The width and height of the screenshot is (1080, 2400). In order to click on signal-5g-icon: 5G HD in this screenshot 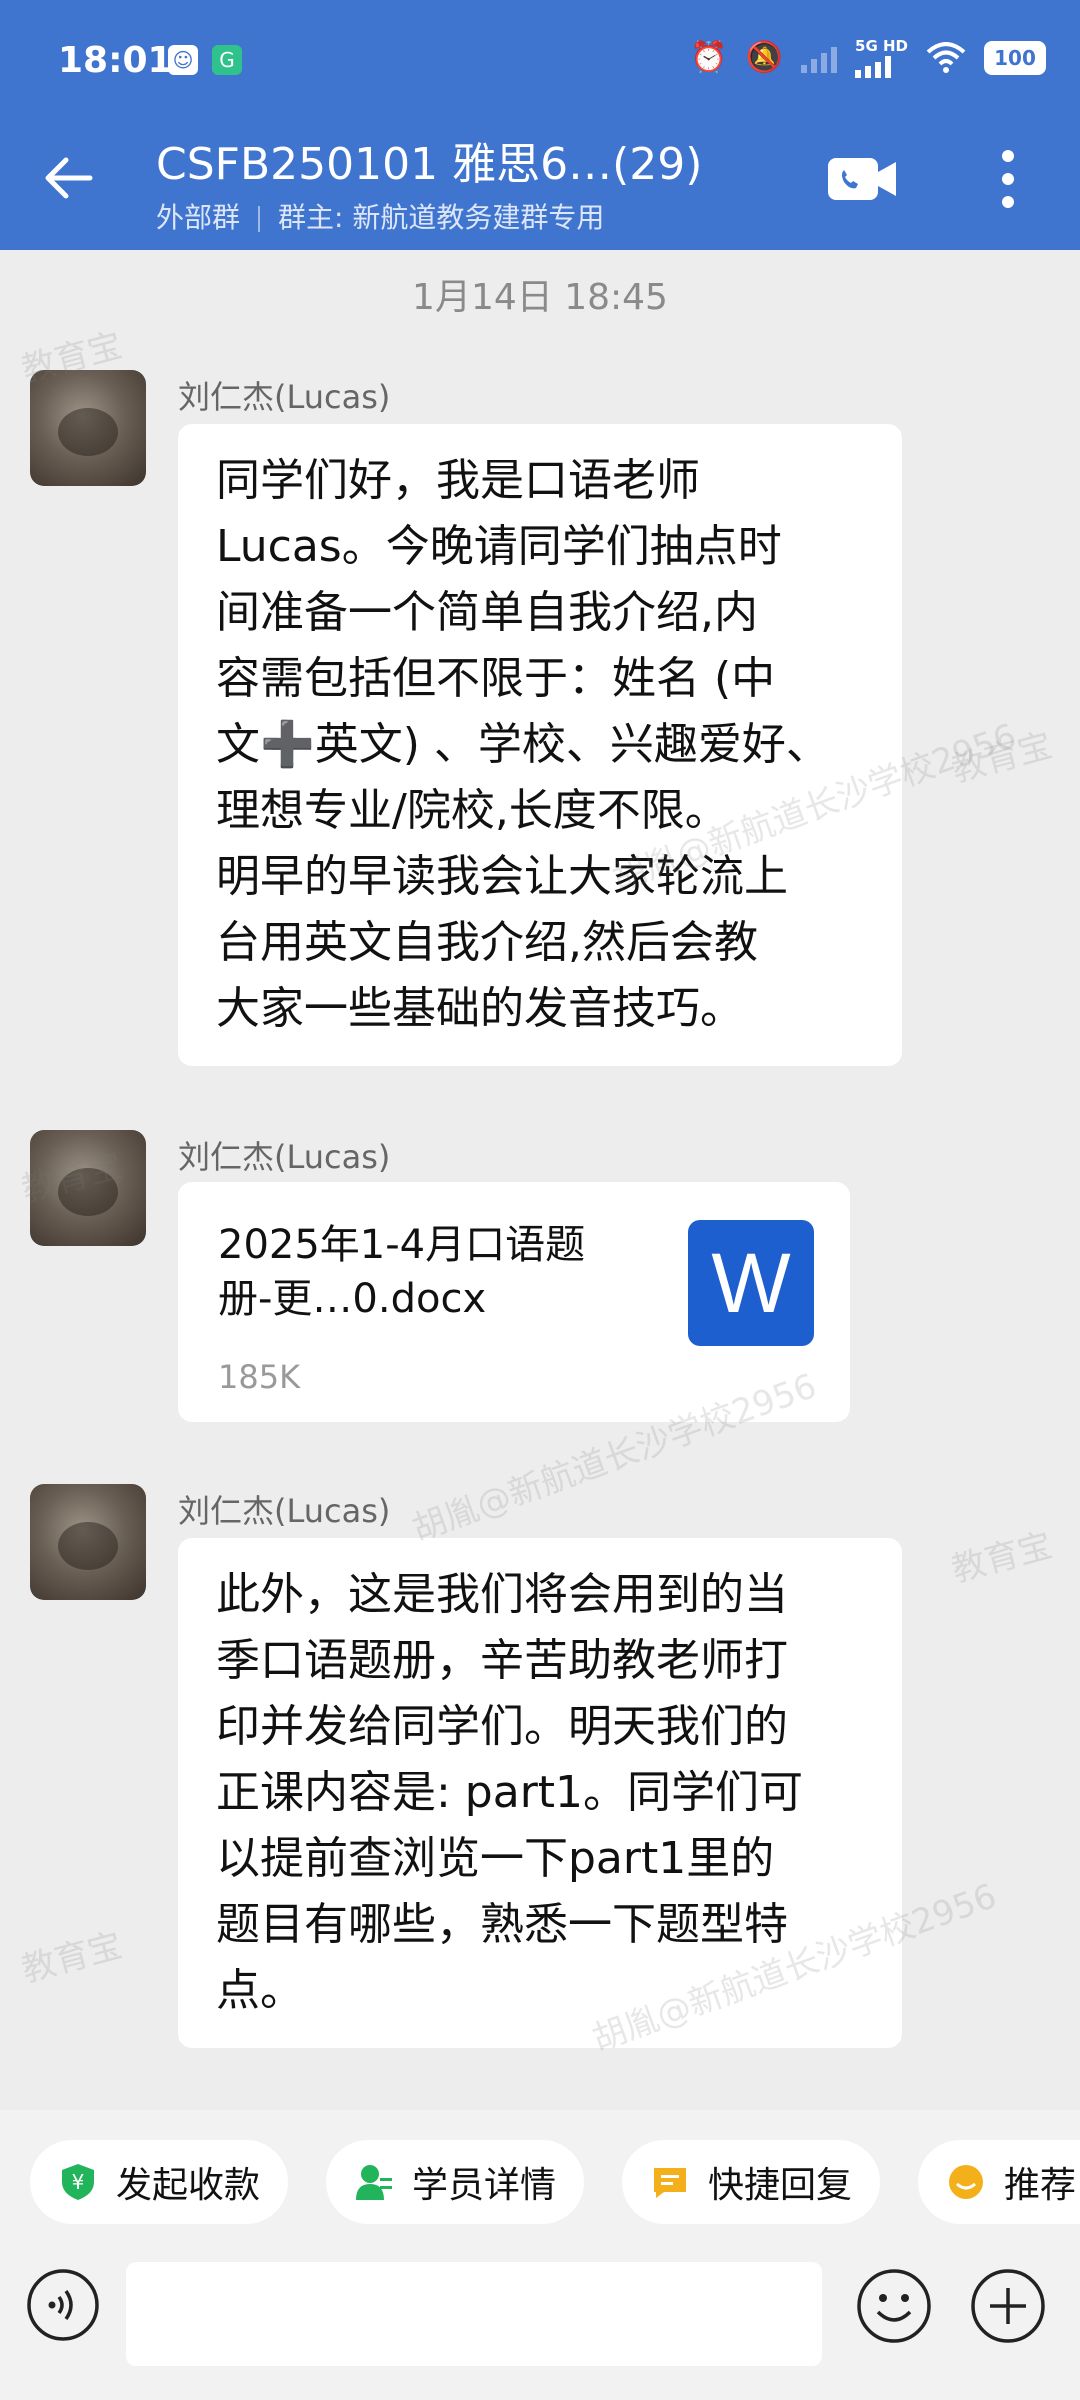, I will do `click(881, 57)`.